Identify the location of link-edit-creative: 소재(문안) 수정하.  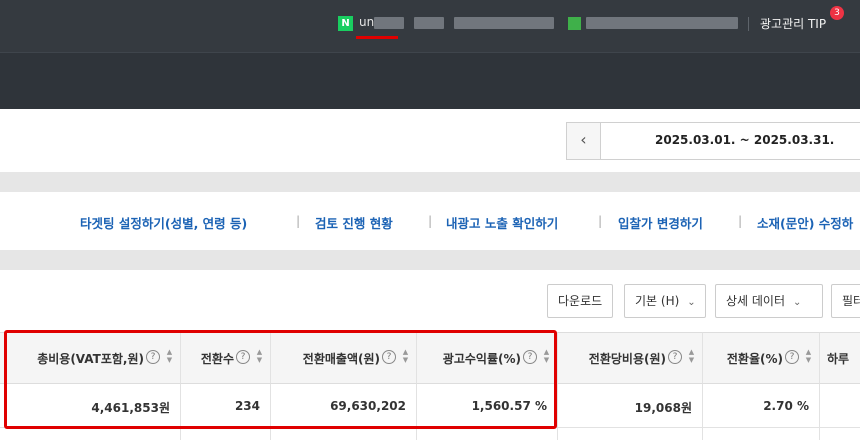
(805, 222).